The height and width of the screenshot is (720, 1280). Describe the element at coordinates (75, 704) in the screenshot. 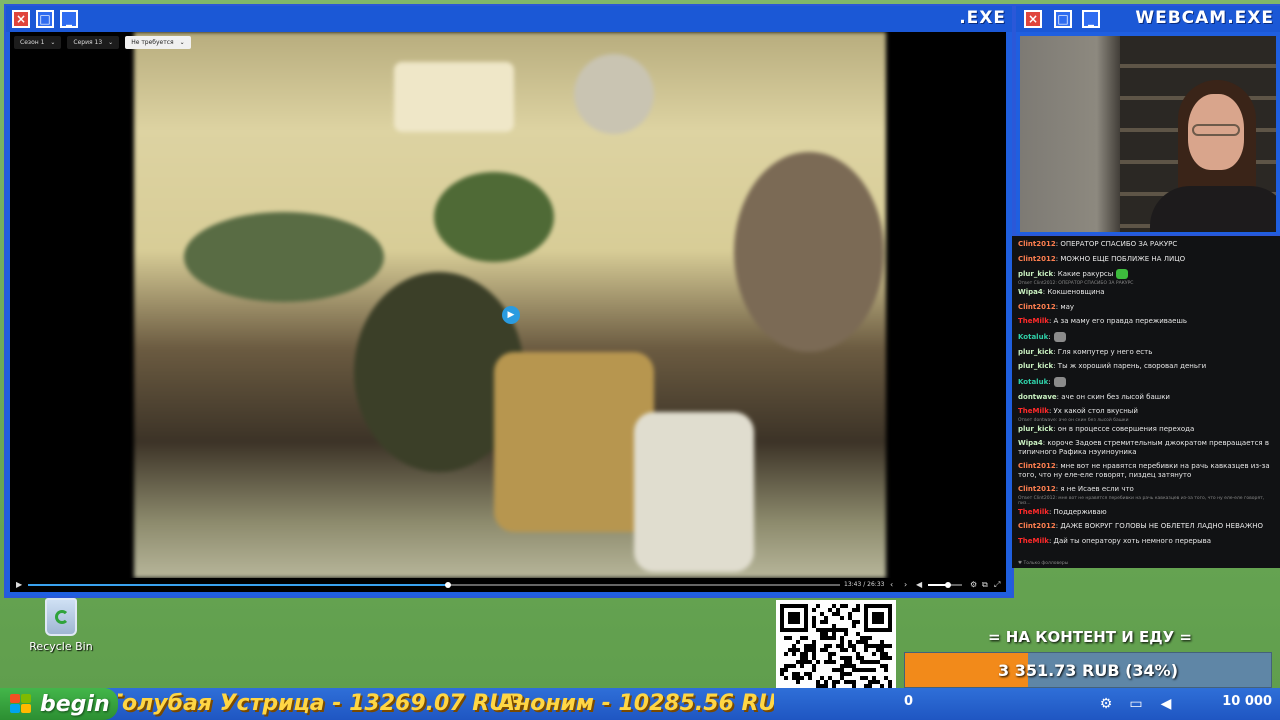

I see `start-label: begin` at that location.